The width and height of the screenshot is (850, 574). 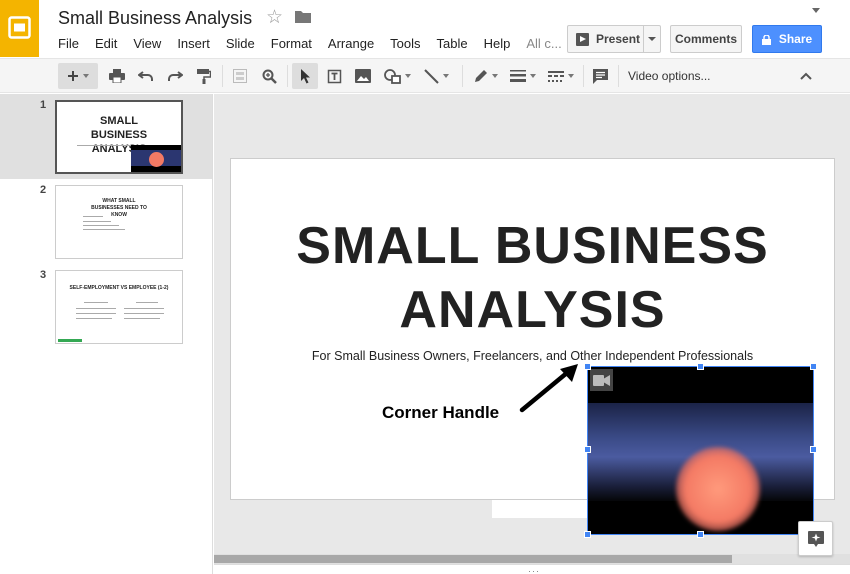 I want to click on slide-number: 2, so click(x=43, y=190).